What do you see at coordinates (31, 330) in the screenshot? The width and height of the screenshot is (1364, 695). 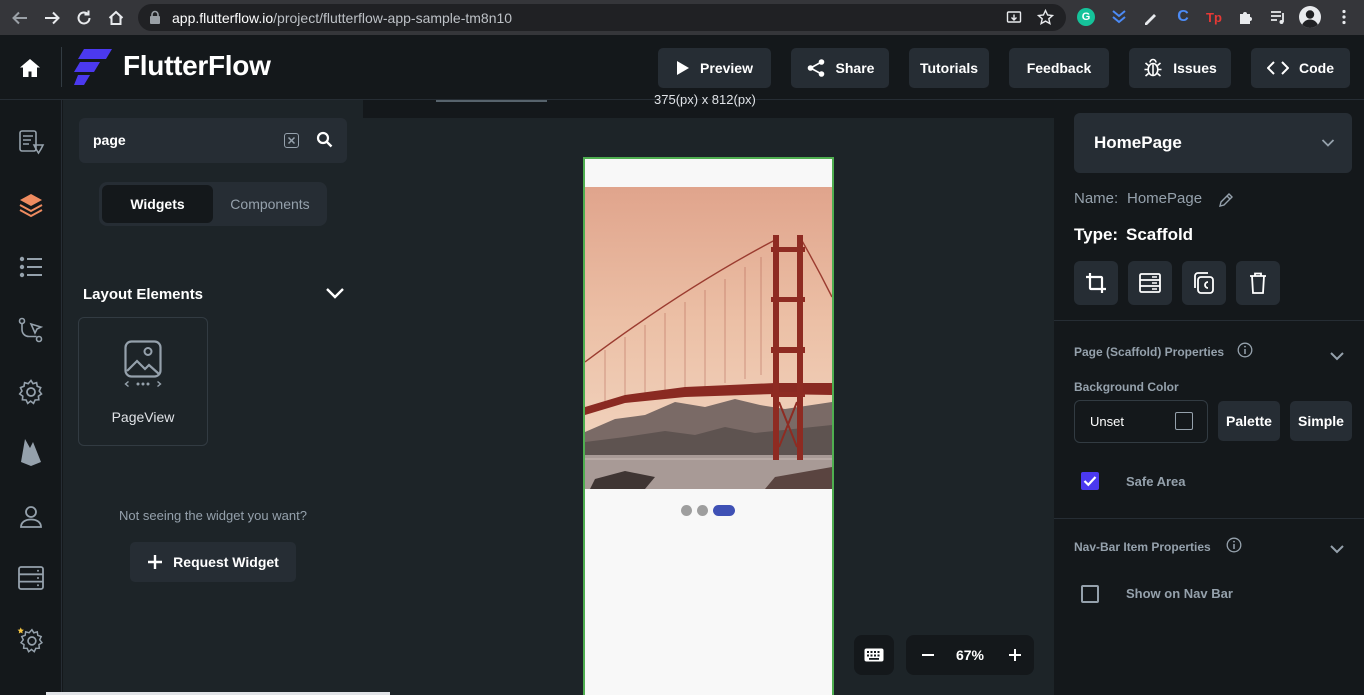 I see `flow-icon` at bounding box center [31, 330].